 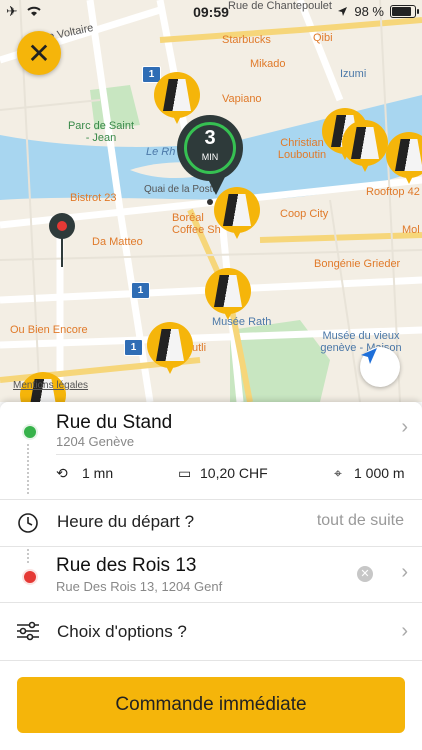 What do you see at coordinates (62, 240) in the screenshot?
I see `destination-pin-icon` at bounding box center [62, 240].